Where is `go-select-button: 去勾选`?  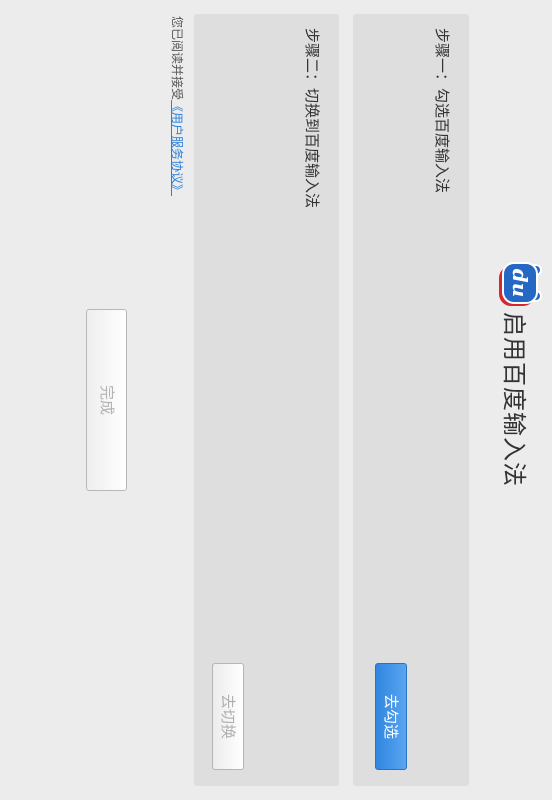 go-select-button: 去勾选 is located at coordinates (391, 716).